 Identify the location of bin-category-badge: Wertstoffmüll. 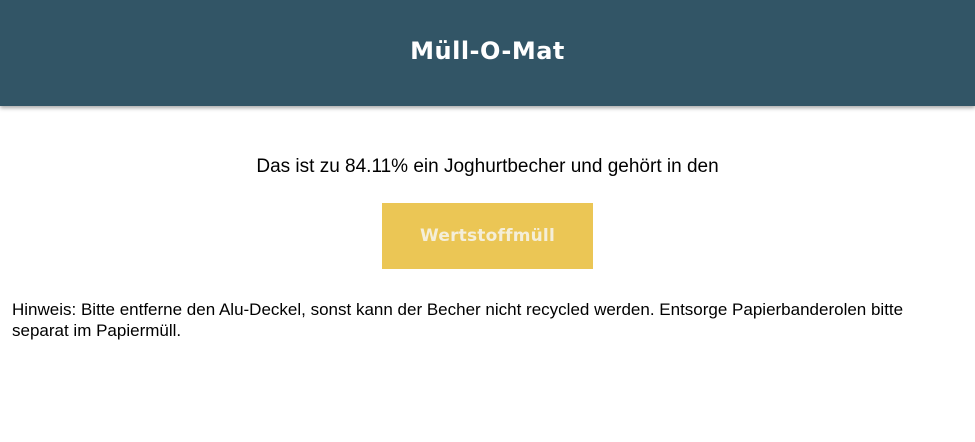
(487, 236).